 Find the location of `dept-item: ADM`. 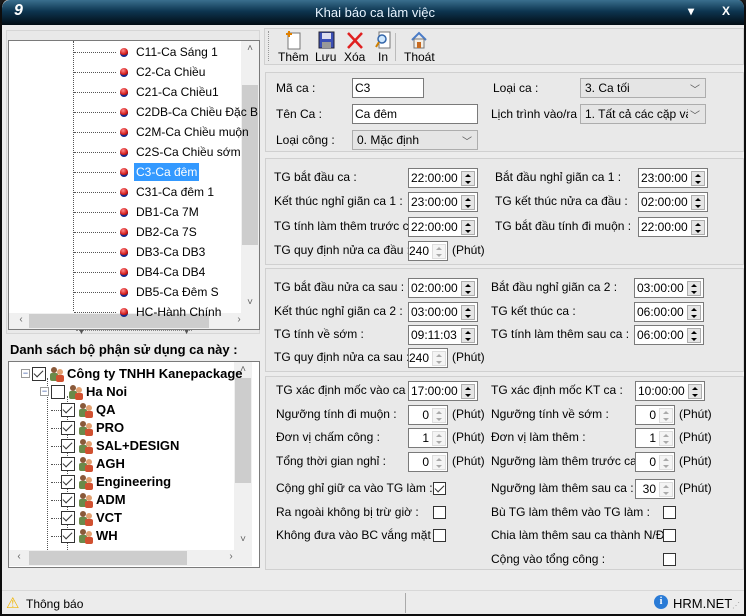

dept-item: ADM is located at coordinates (111, 500).